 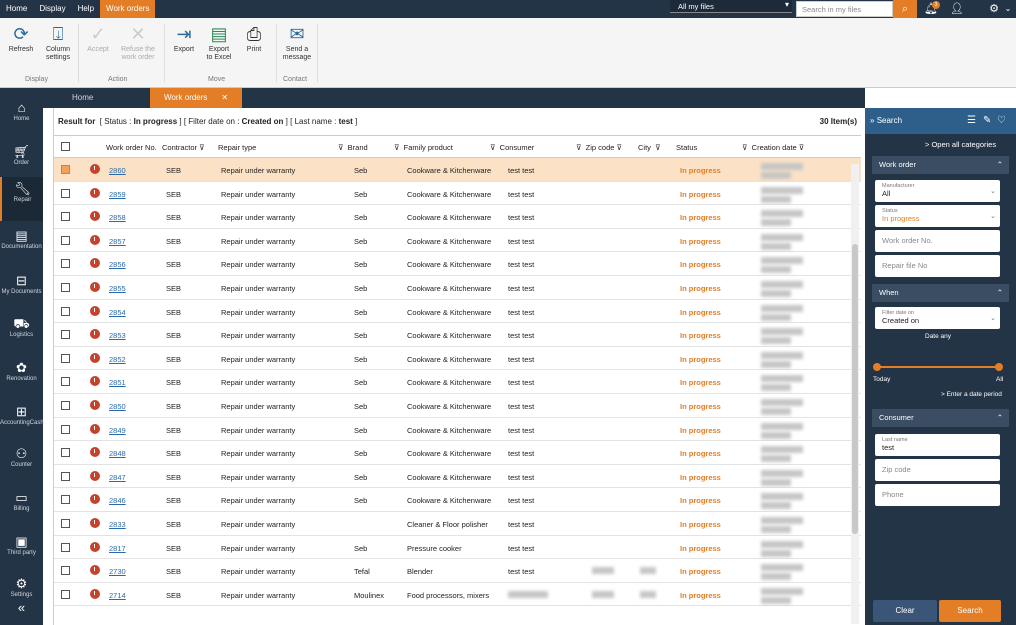 What do you see at coordinates (117, 477) in the screenshot?
I see `work-order-link: 2847` at bounding box center [117, 477].